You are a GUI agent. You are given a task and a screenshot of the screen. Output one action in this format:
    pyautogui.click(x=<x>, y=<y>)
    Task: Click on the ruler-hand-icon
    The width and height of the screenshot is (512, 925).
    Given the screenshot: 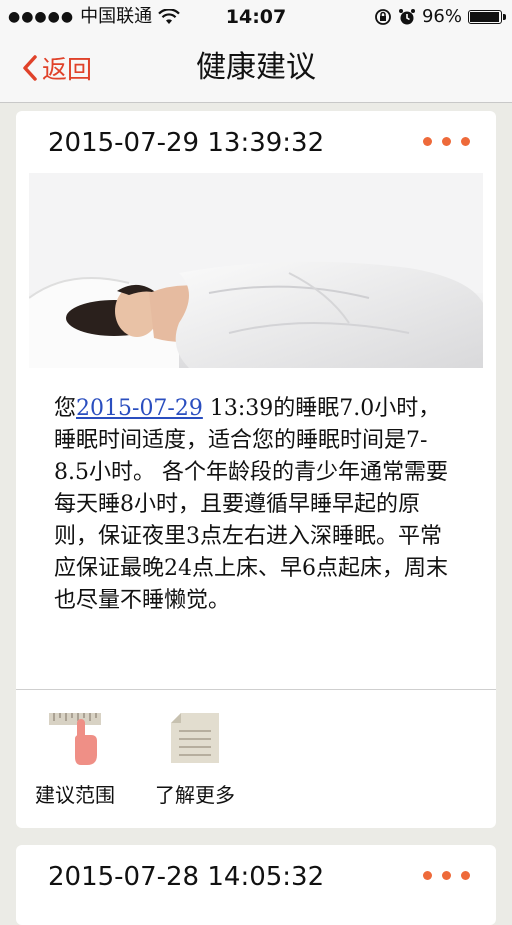 What is the action you would take?
    pyautogui.click(x=75, y=739)
    